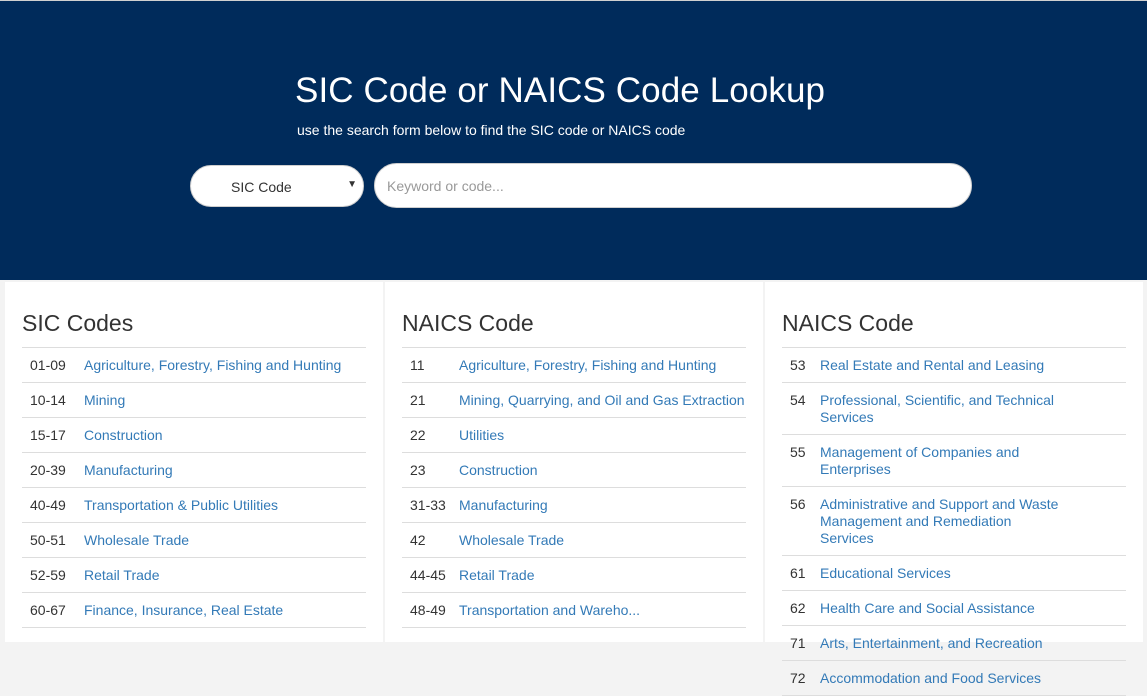 Image resolution: width=1147 pixels, height=696 pixels. Describe the element at coordinates (48, 365) in the screenshot. I see `code-value: 01-09` at that location.